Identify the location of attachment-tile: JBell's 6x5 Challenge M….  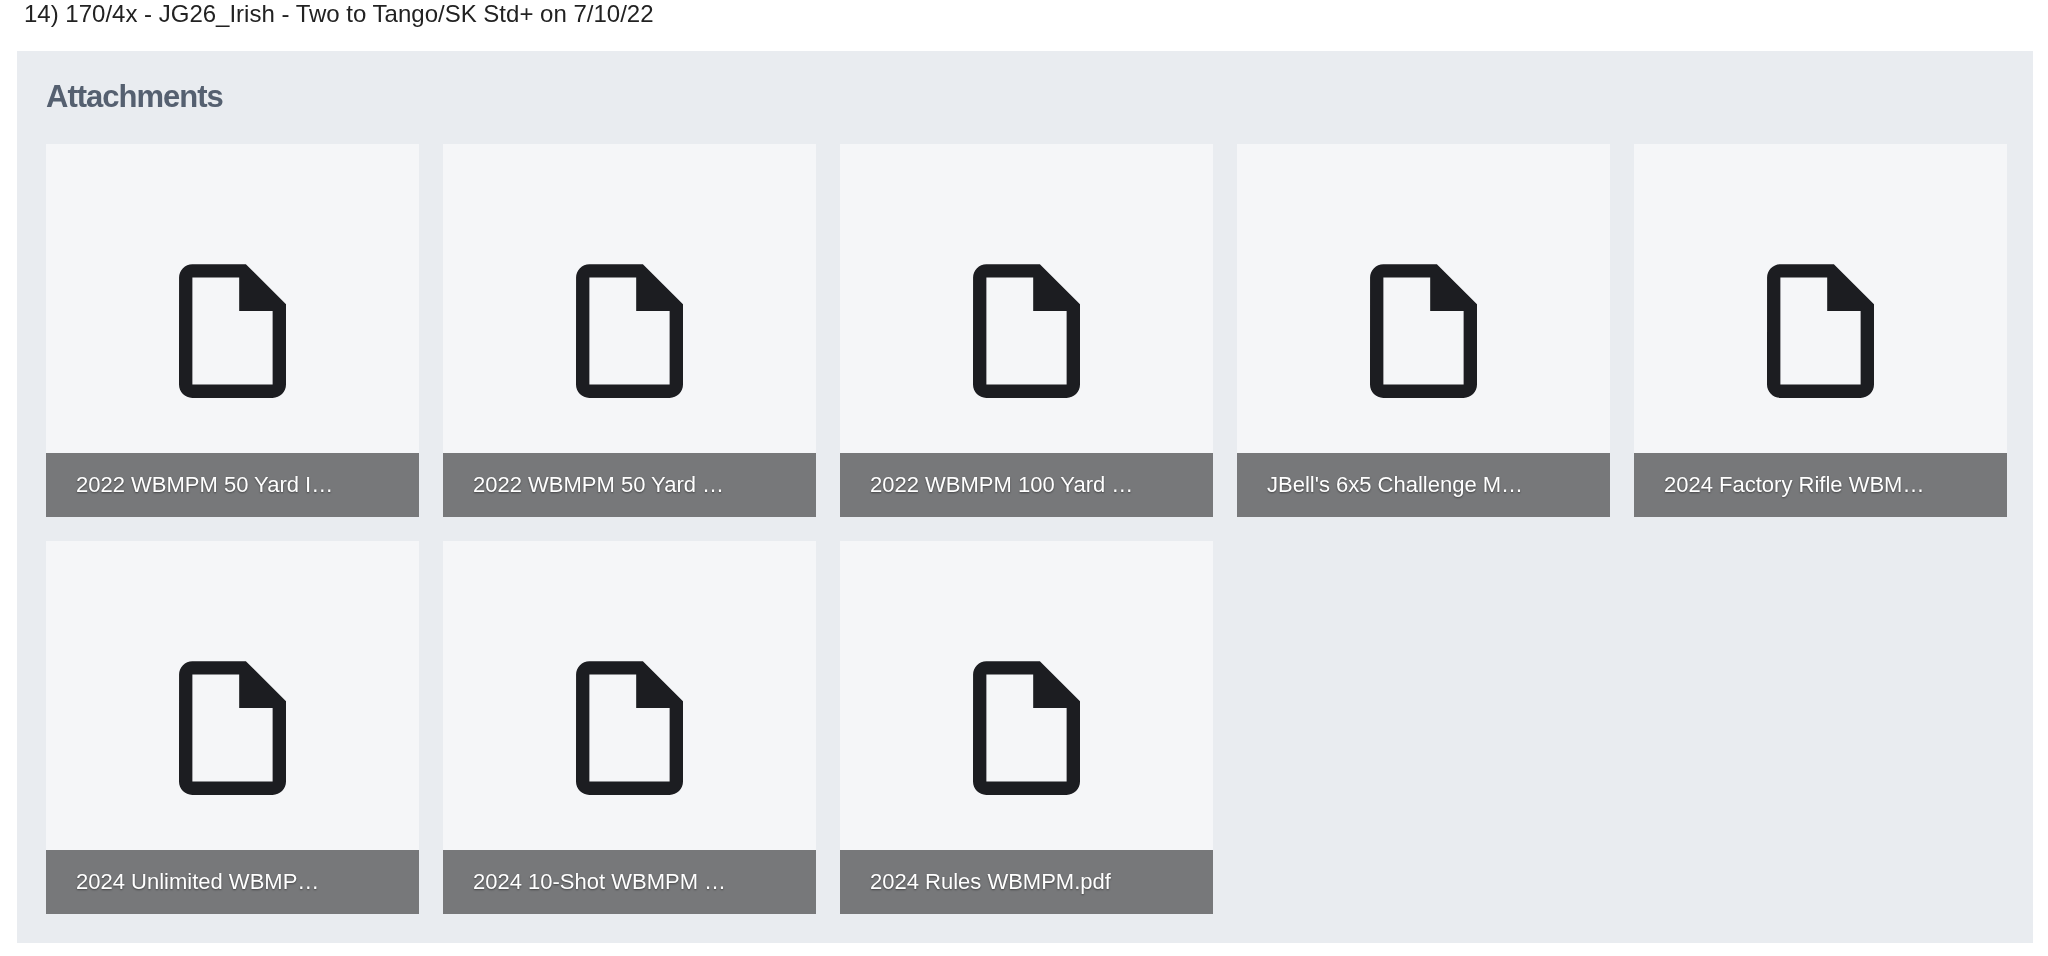
(1423, 330).